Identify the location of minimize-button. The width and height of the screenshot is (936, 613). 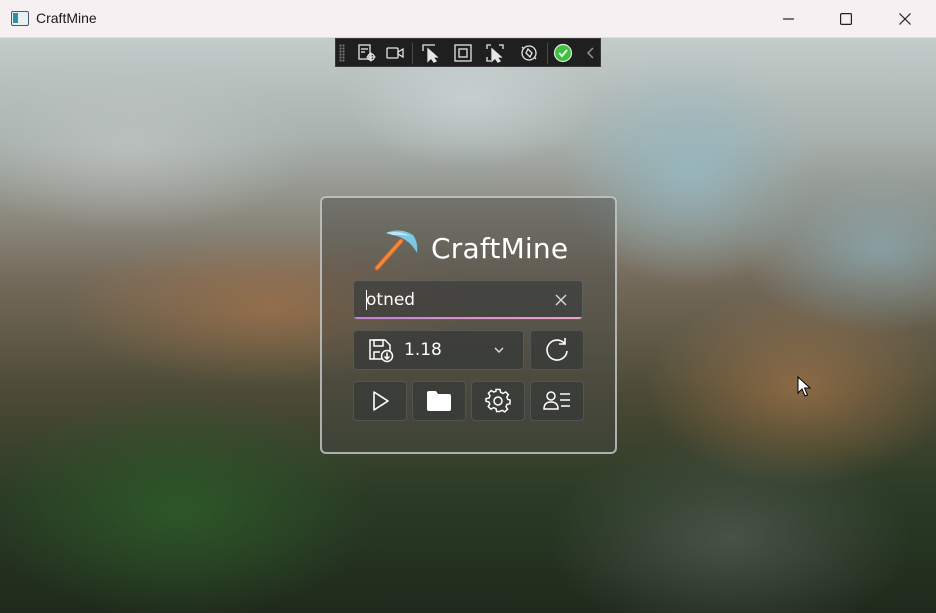
(789, 19).